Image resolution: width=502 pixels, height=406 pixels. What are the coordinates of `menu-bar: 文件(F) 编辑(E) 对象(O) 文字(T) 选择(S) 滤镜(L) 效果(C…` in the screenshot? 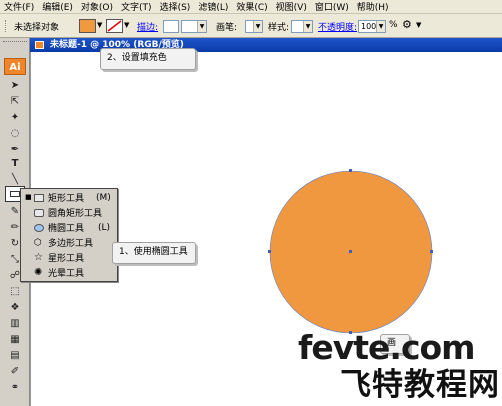 It's located at (251, 7).